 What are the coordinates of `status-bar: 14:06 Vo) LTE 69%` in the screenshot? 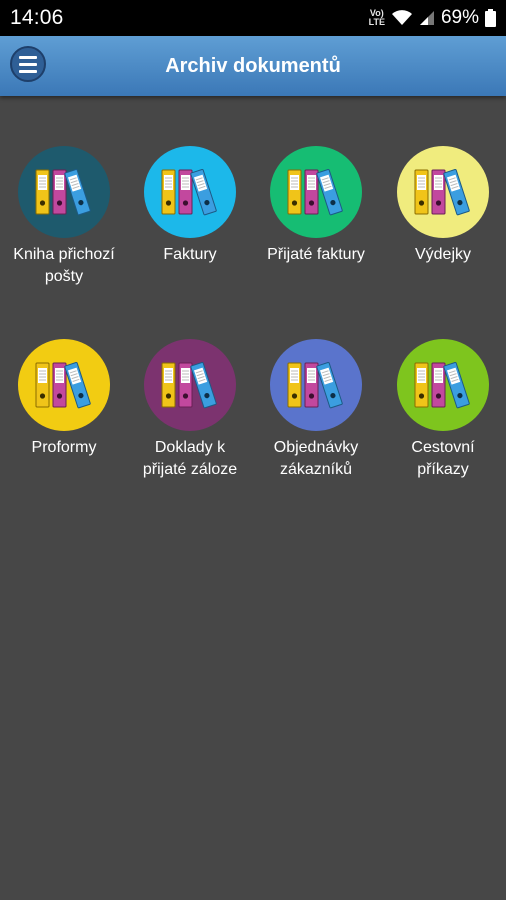 It's located at (253, 18).